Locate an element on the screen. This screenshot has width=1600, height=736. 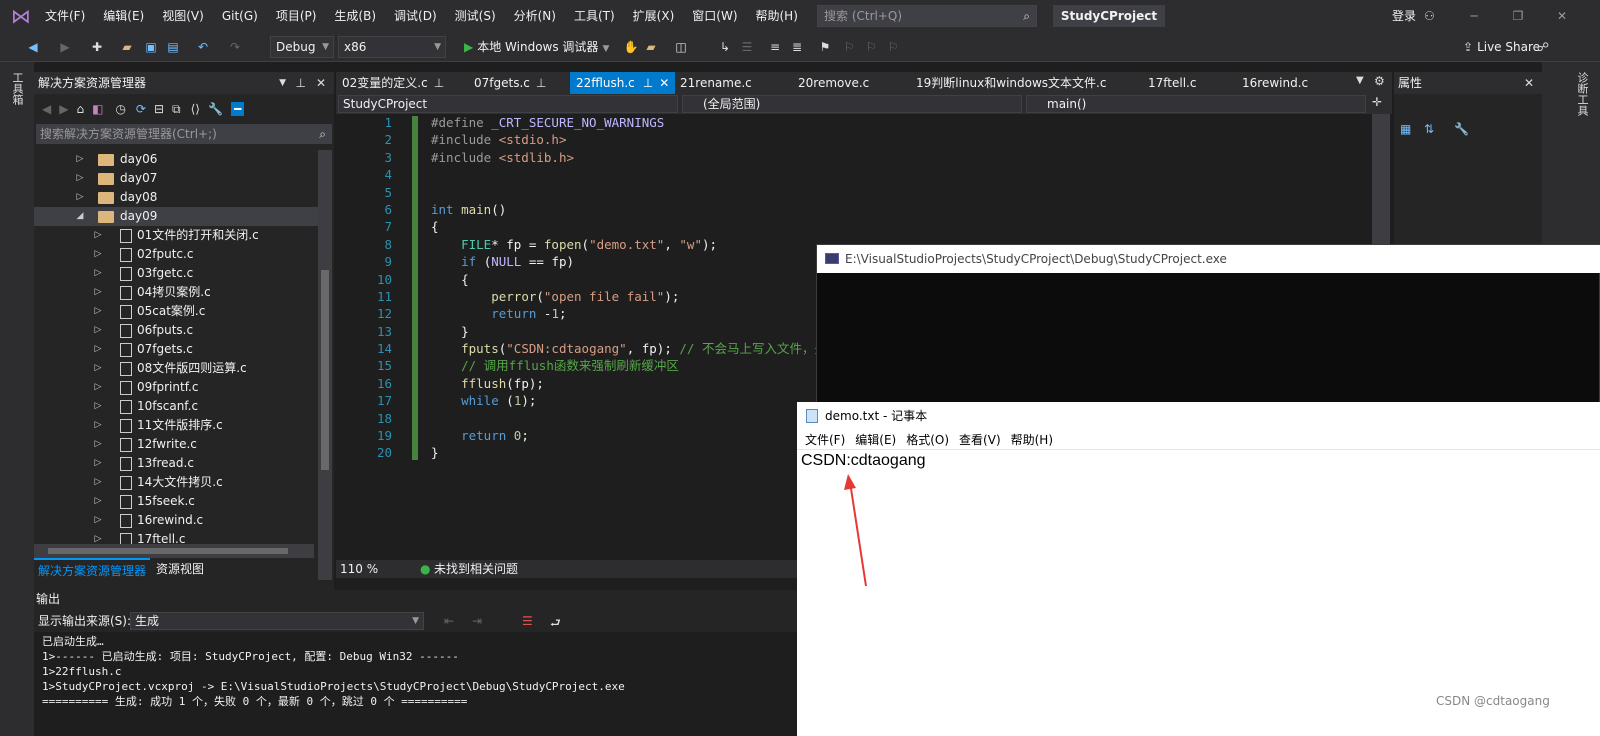
save-icon: ▣ is located at coordinates (151, 47).